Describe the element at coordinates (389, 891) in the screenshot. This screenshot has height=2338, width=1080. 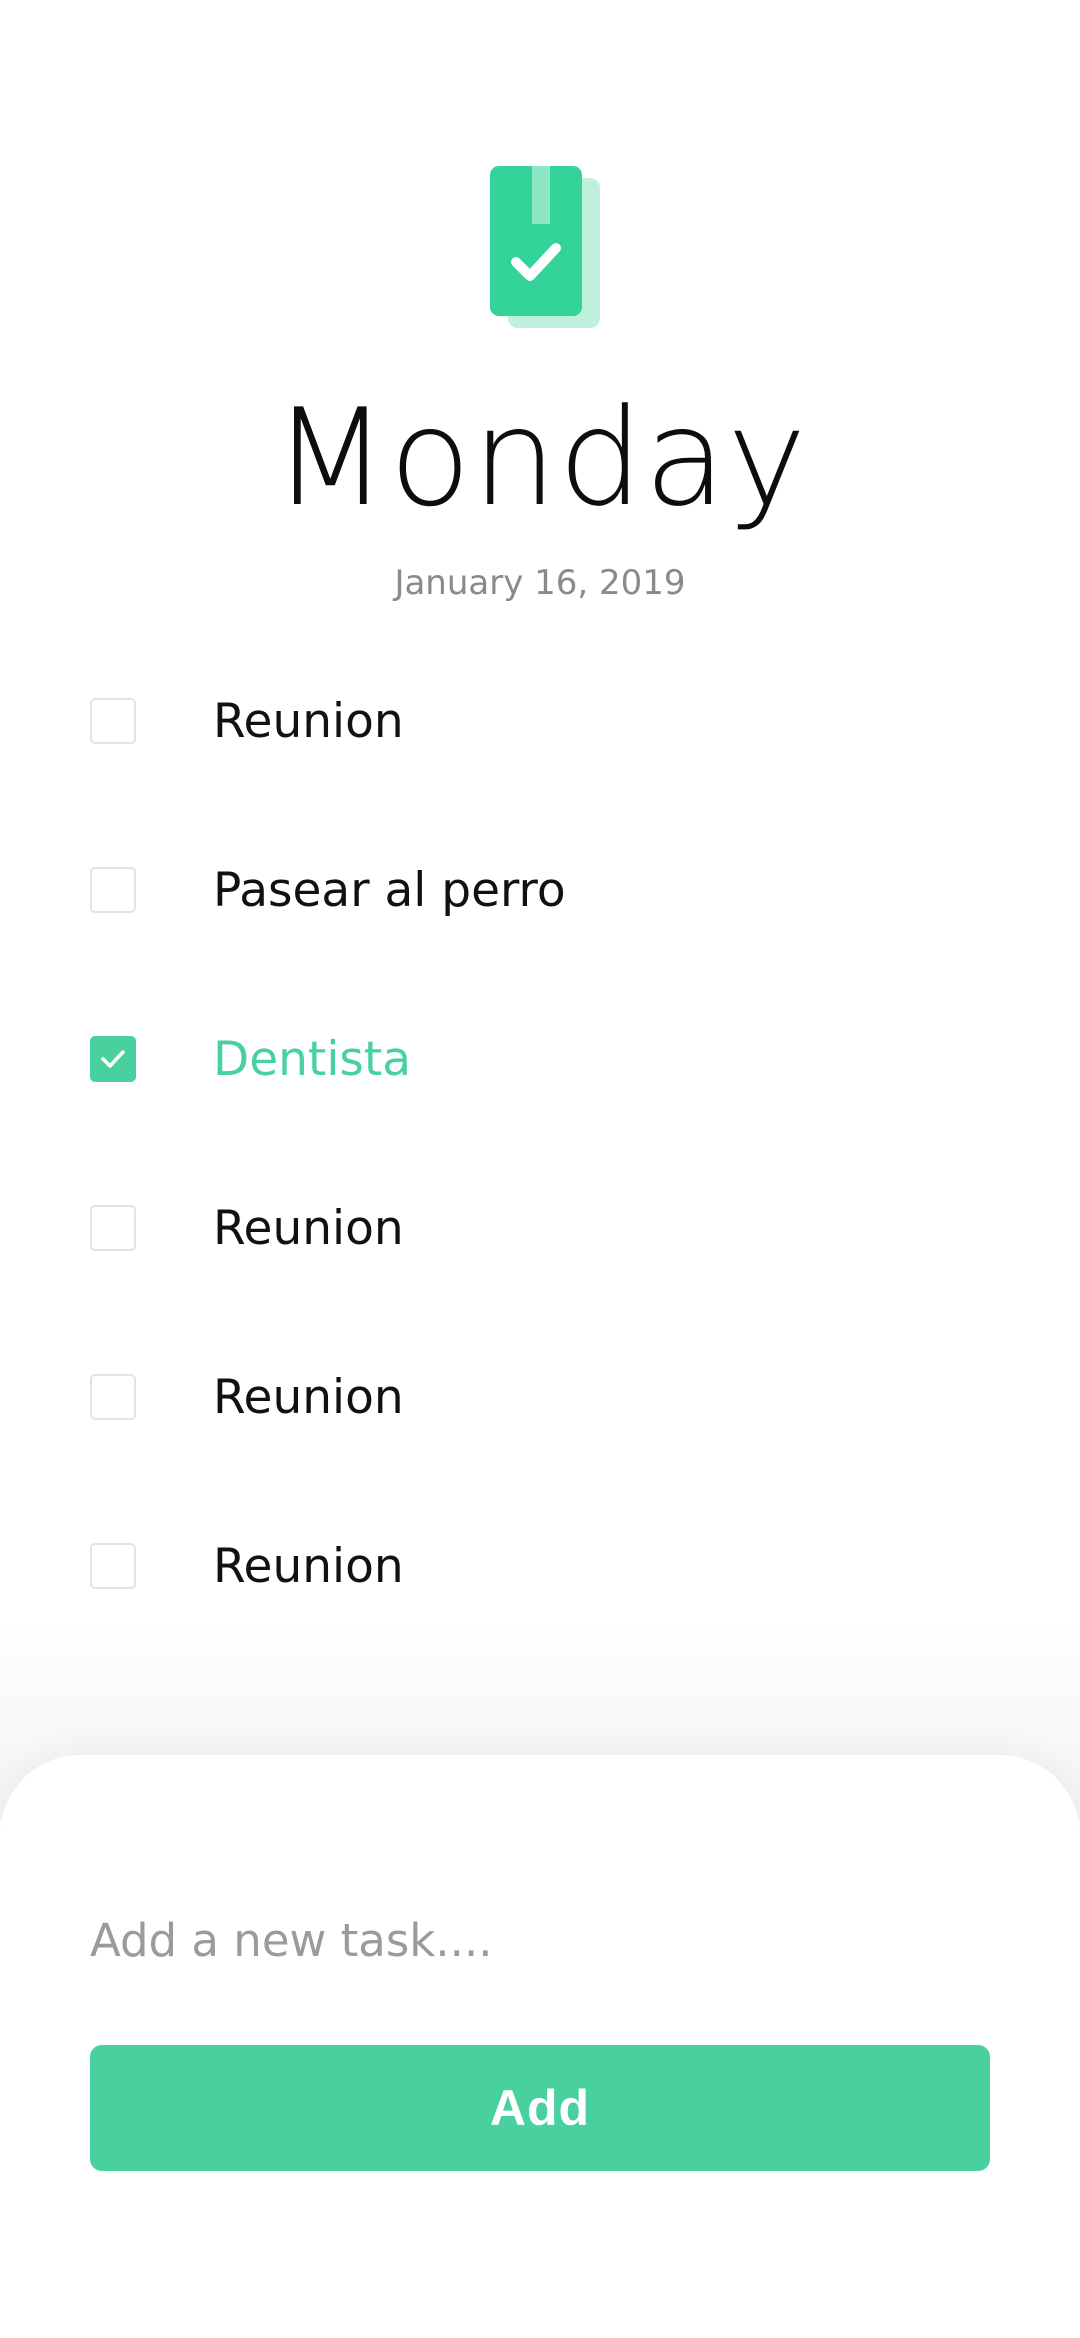
I see `task-label: Pasear al perro` at that location.